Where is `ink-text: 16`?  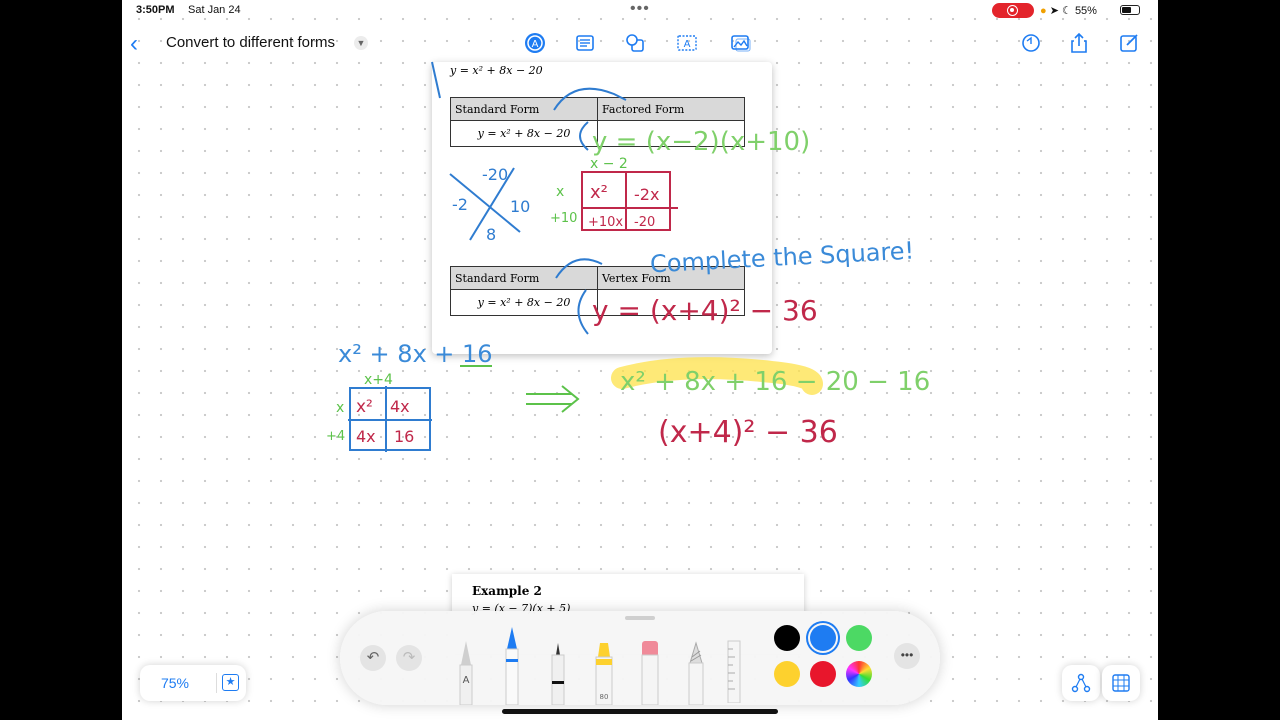 ink-text: 16 is located at coordinates (404, 436).